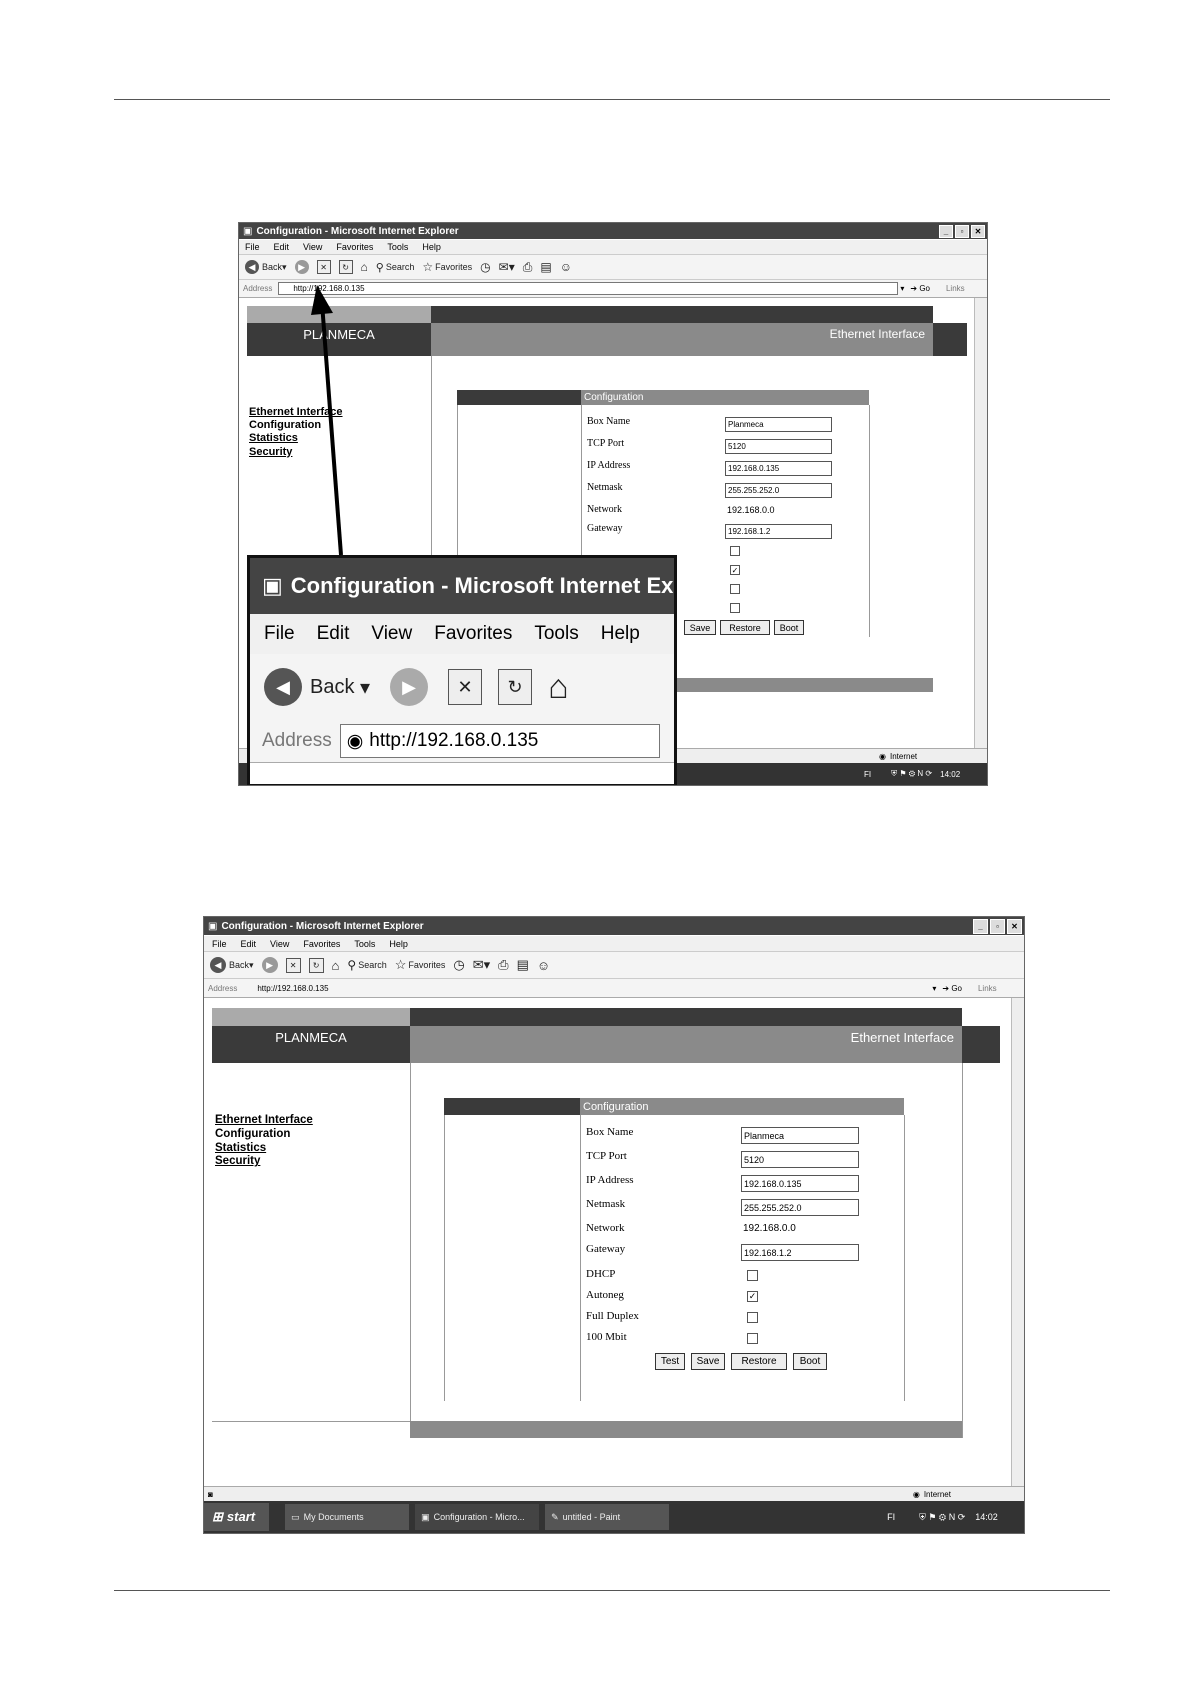 This screenshot has height=1684, width=1190. I want to click on back-button: ◀ Back ▾, so click(266, 267).